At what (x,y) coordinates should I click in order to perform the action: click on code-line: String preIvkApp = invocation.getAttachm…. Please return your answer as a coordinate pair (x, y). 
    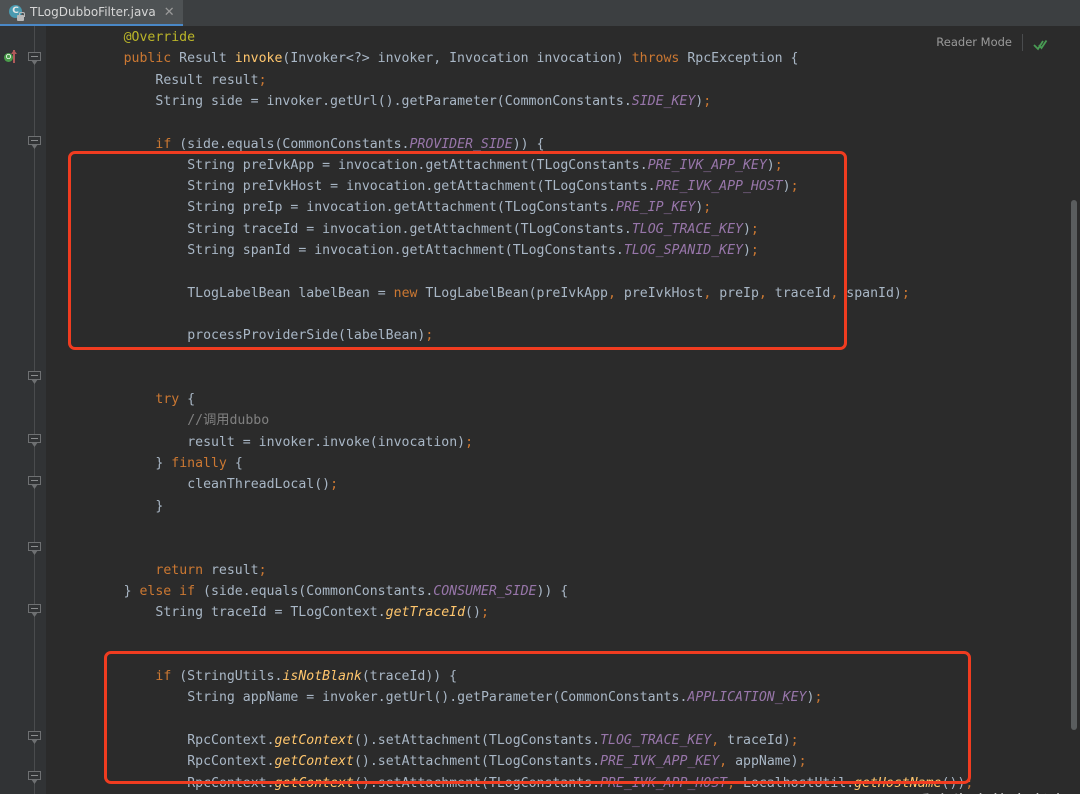
    Looking at the image, I should click on (485, 165).